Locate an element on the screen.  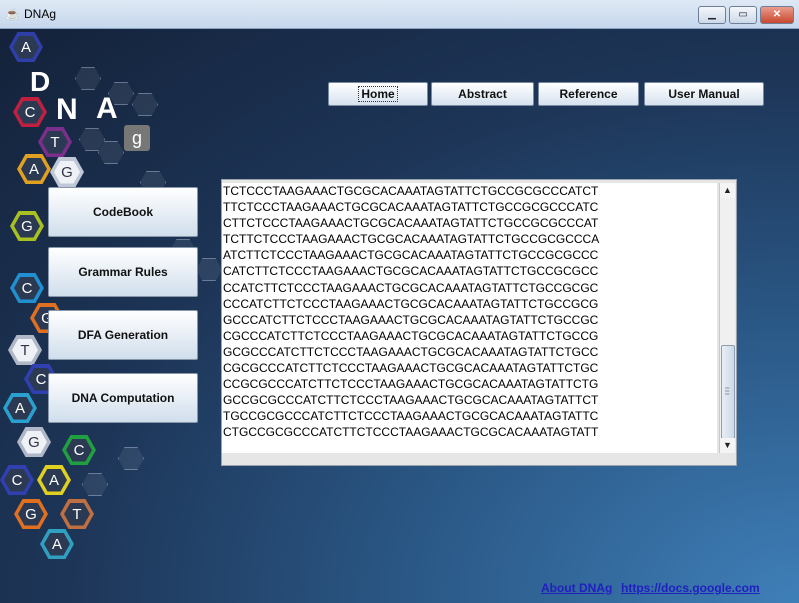
logo-letter-d: D is located at coordinates (40, 81).